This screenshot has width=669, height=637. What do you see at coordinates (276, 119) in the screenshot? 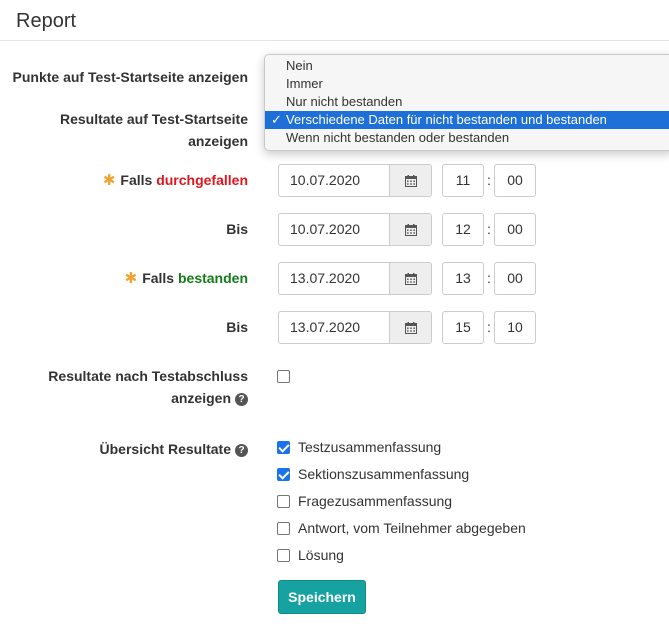
I see `checkmark-icon: ✓` at bounding box center [276, 119].